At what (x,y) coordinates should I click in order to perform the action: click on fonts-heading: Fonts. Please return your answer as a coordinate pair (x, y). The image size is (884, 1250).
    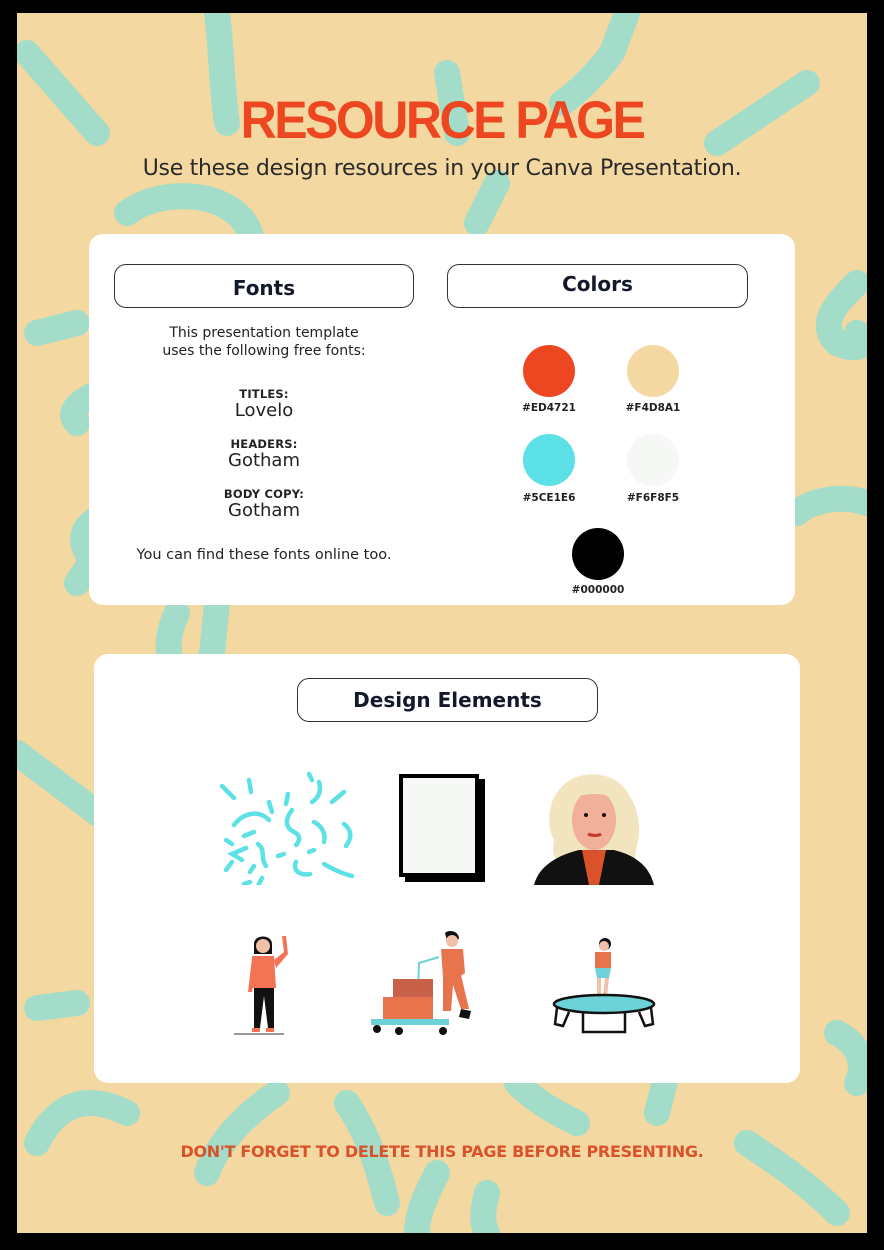
    Looking at the image, I should click on (264, 286).